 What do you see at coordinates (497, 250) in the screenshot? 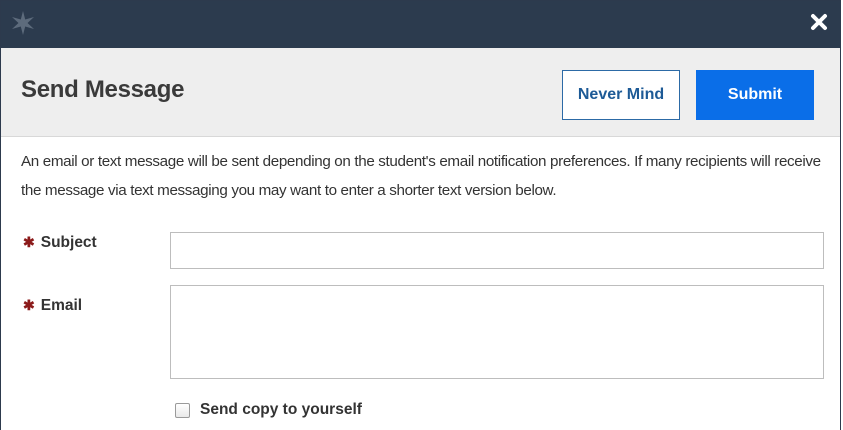
I see `subject-input` at bounding box center [497, 250].